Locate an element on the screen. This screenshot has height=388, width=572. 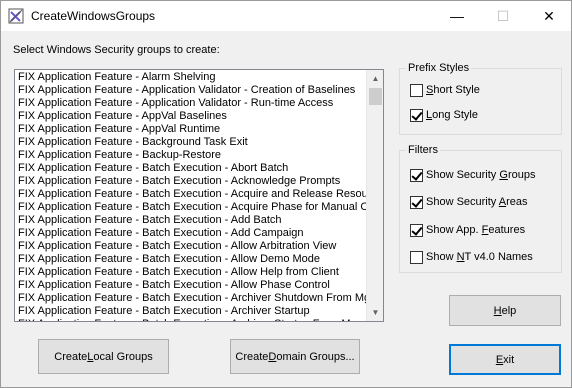
show-security-areas-checkbox is located at coordinates (416, 202).